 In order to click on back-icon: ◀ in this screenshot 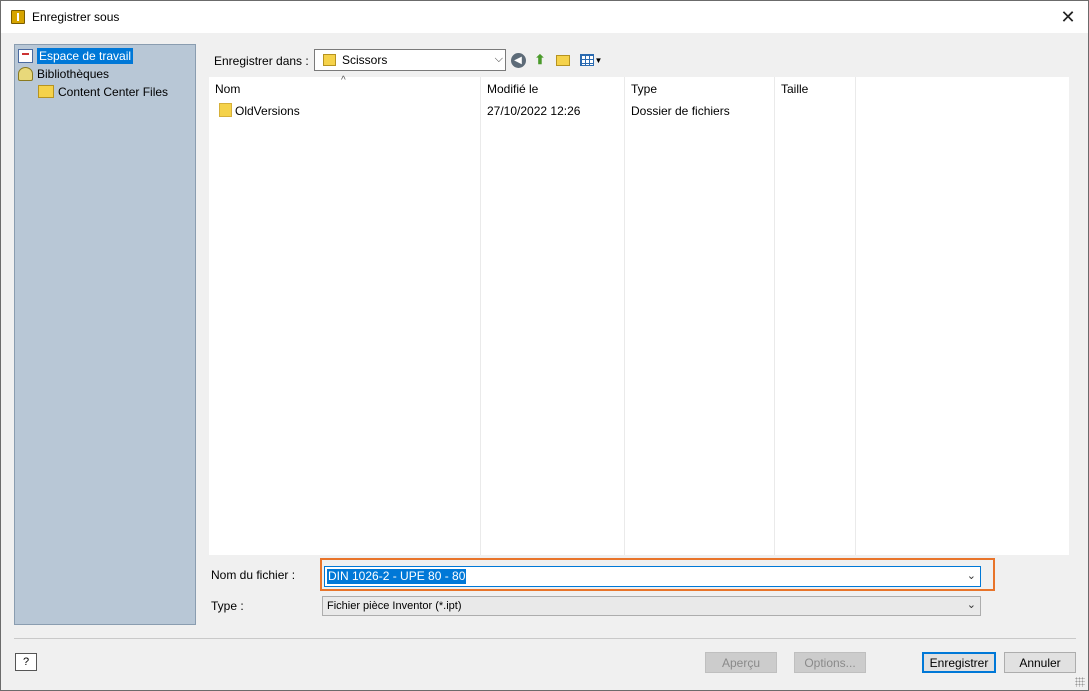, I will do `click(518, 60)`.